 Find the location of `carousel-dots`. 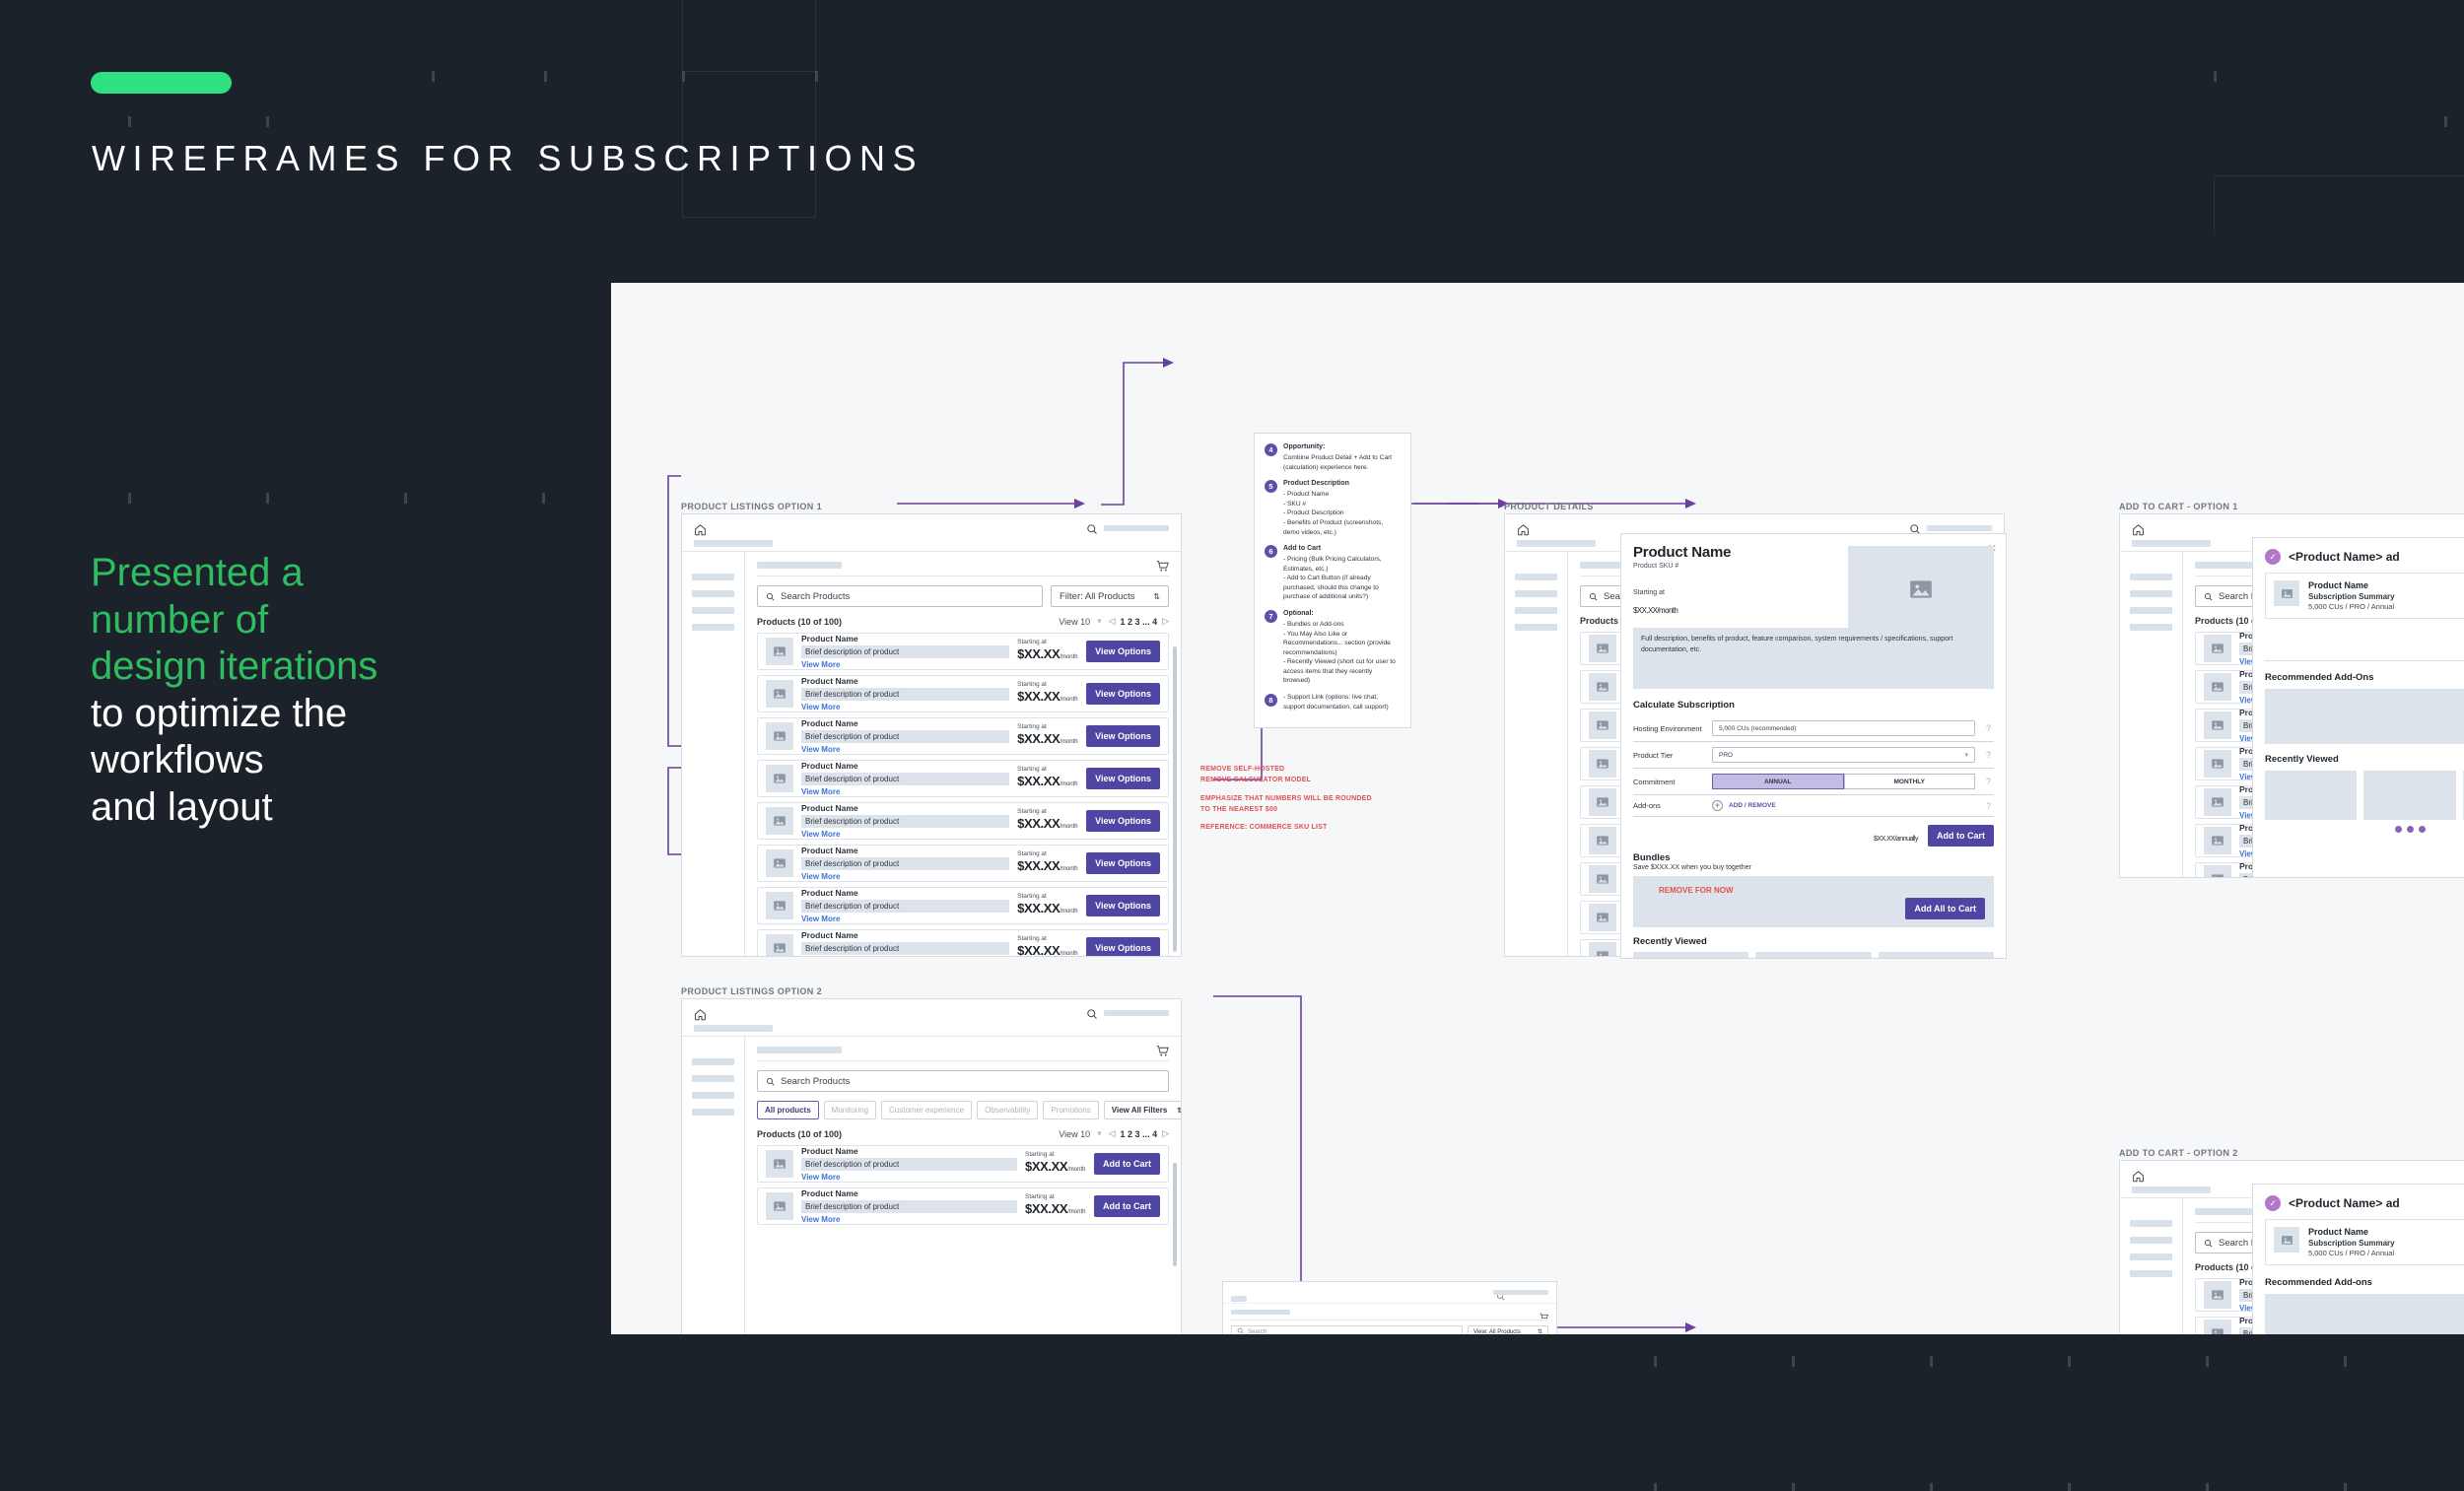

carousel-dots is located at coordinates (2364, 829).